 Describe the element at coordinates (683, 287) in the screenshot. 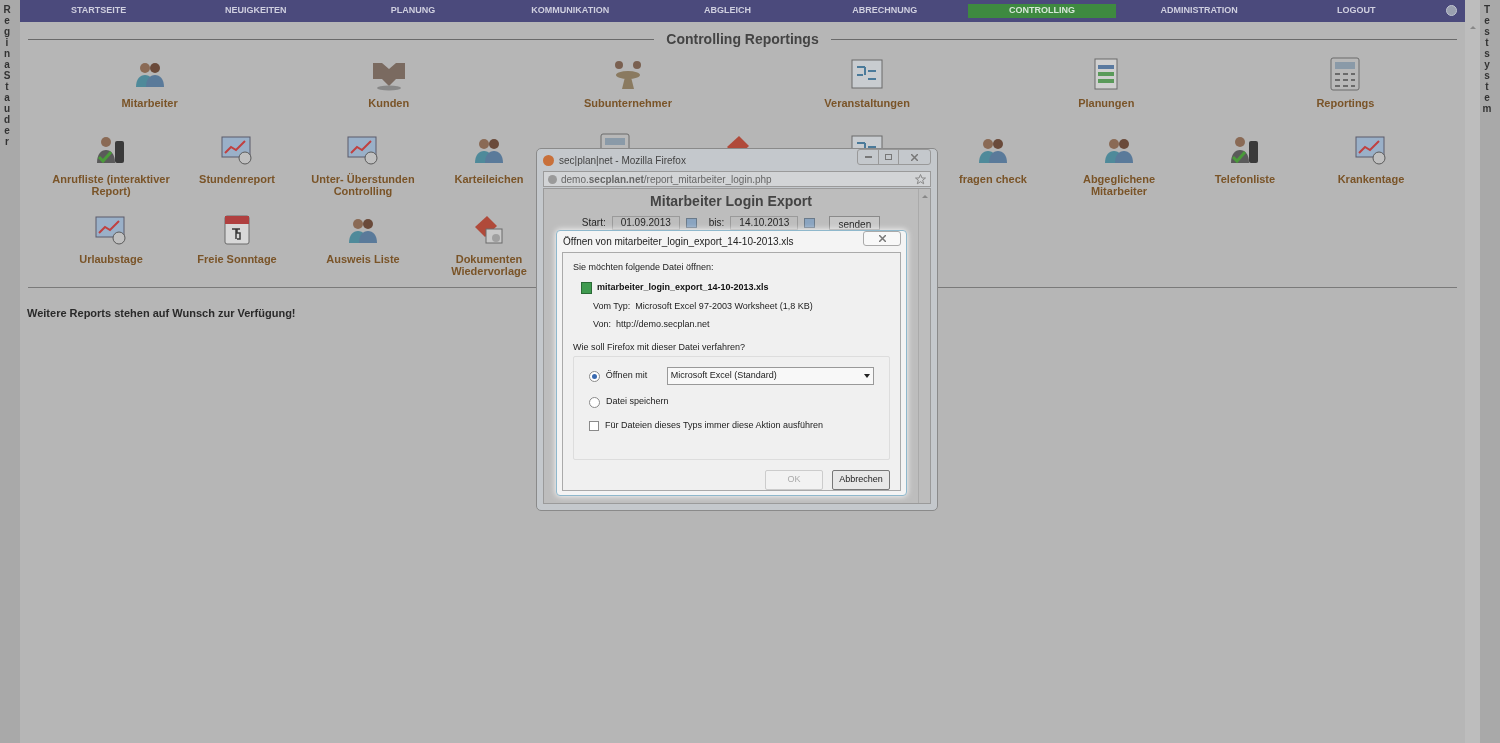

I see `file-name: mitarbeiter_login_export_14-10-2013.xls` at that location.